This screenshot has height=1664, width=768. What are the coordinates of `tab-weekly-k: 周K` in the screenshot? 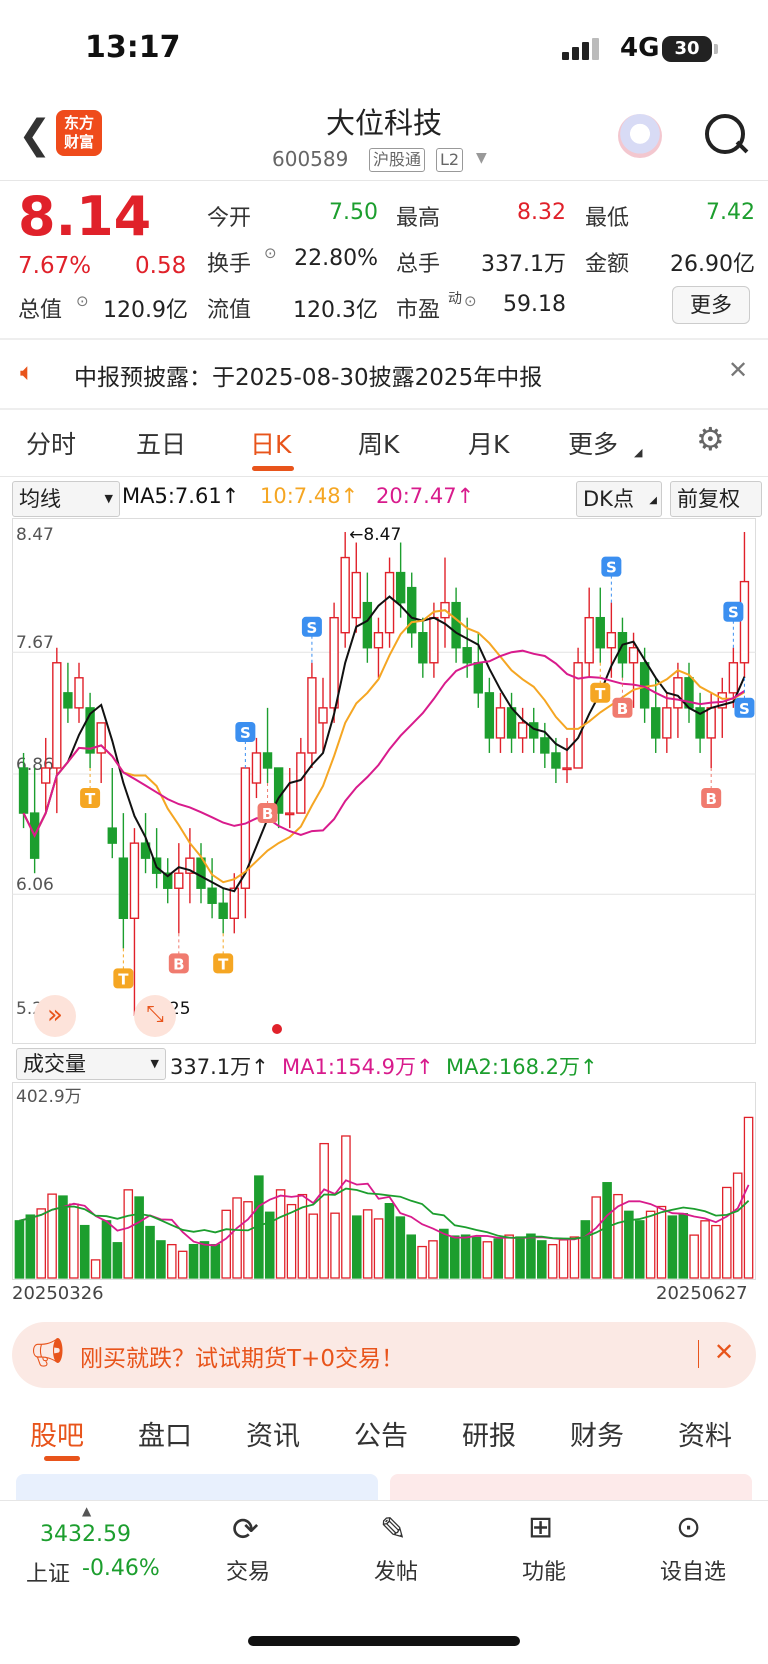 It's located at (378, 443).